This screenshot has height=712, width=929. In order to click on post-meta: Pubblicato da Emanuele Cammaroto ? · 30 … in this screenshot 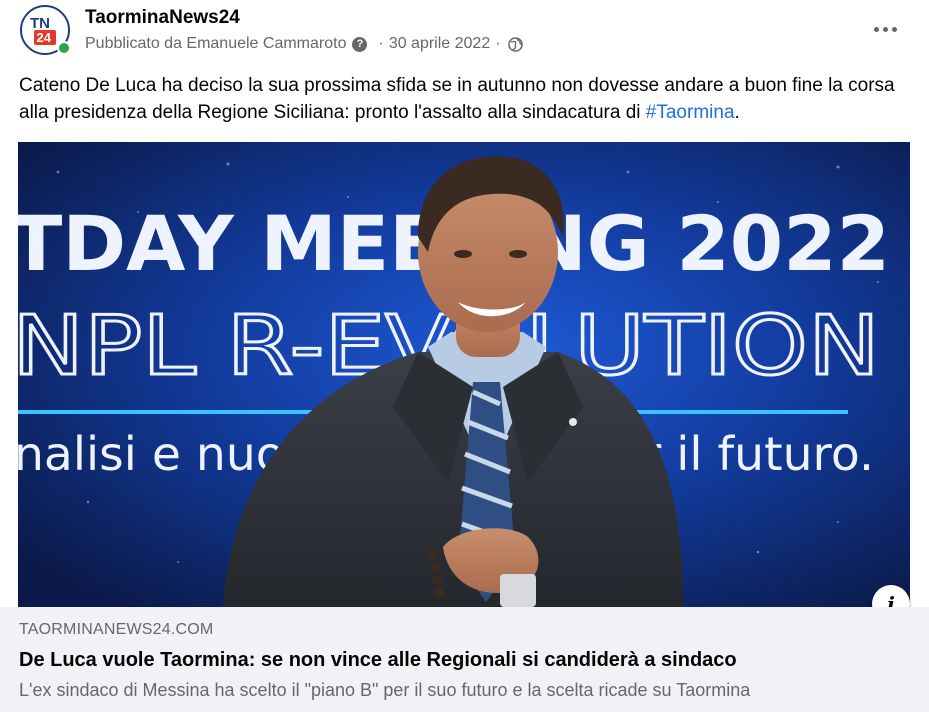, I will do `click(304, 44)`.